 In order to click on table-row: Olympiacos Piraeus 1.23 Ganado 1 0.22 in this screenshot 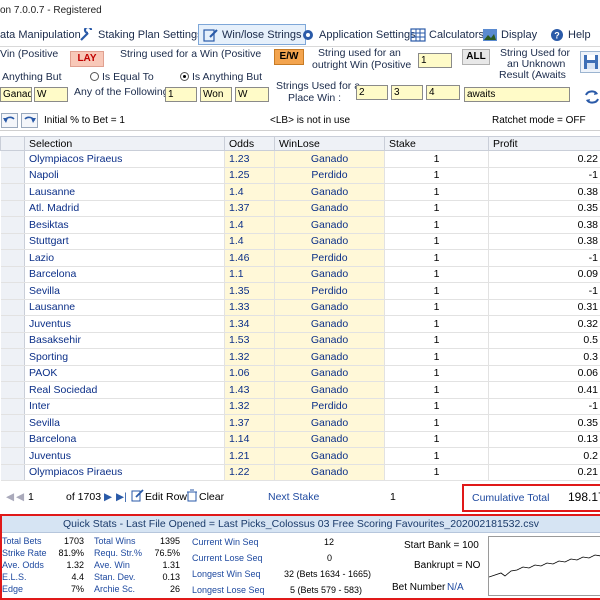, I will do `click(300, 159)`.